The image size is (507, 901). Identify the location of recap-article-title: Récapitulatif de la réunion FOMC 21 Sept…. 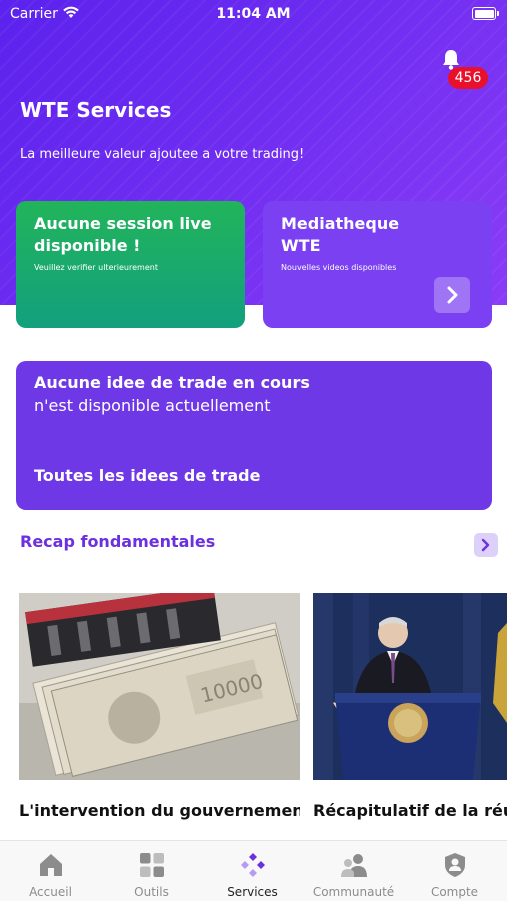
(410, 811).